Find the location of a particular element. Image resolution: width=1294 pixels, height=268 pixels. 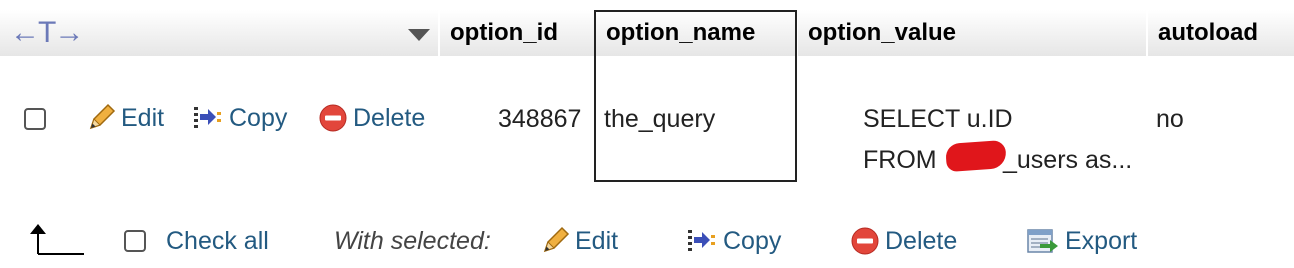

row-copy-label: Copy is located at coordinates (258, 118).